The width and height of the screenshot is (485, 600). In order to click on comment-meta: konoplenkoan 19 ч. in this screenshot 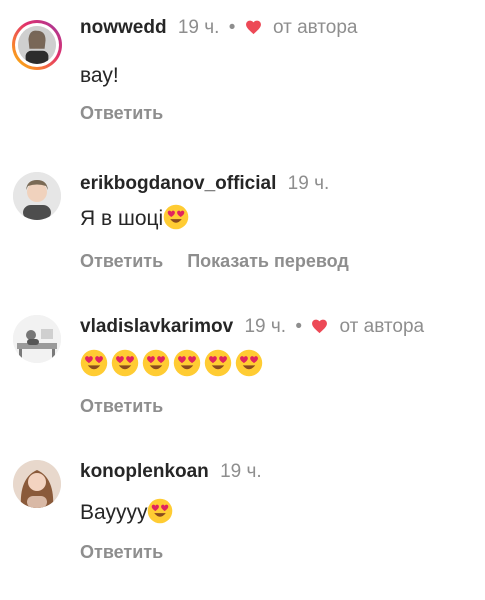, I will do `click(171, 472)`.